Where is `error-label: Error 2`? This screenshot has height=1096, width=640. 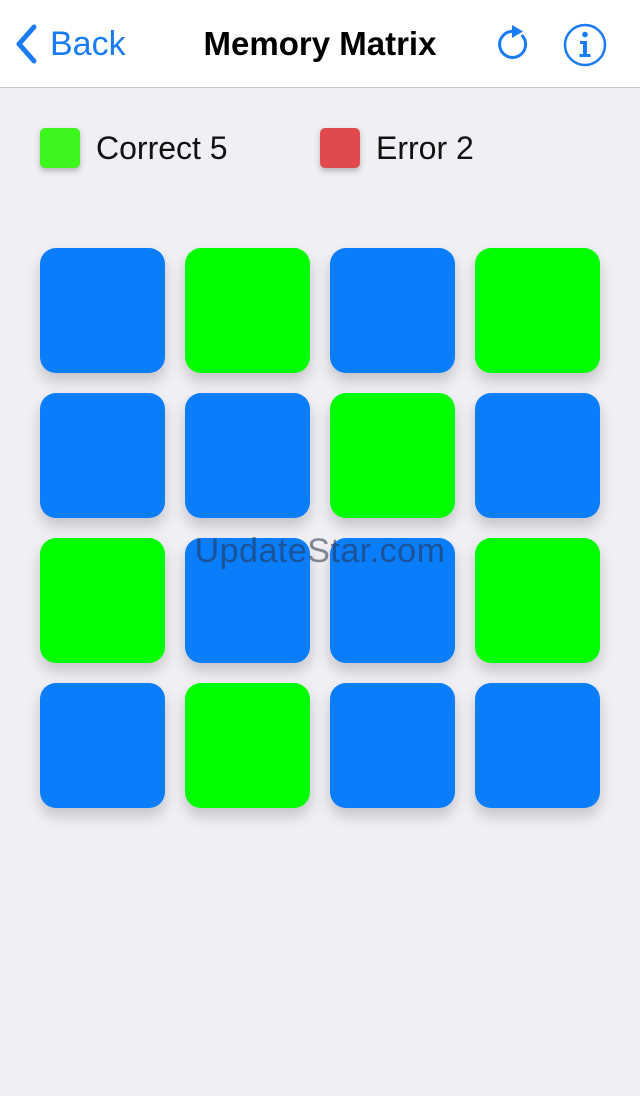 error-label: Error 2 is located at coordinates (425, 148).